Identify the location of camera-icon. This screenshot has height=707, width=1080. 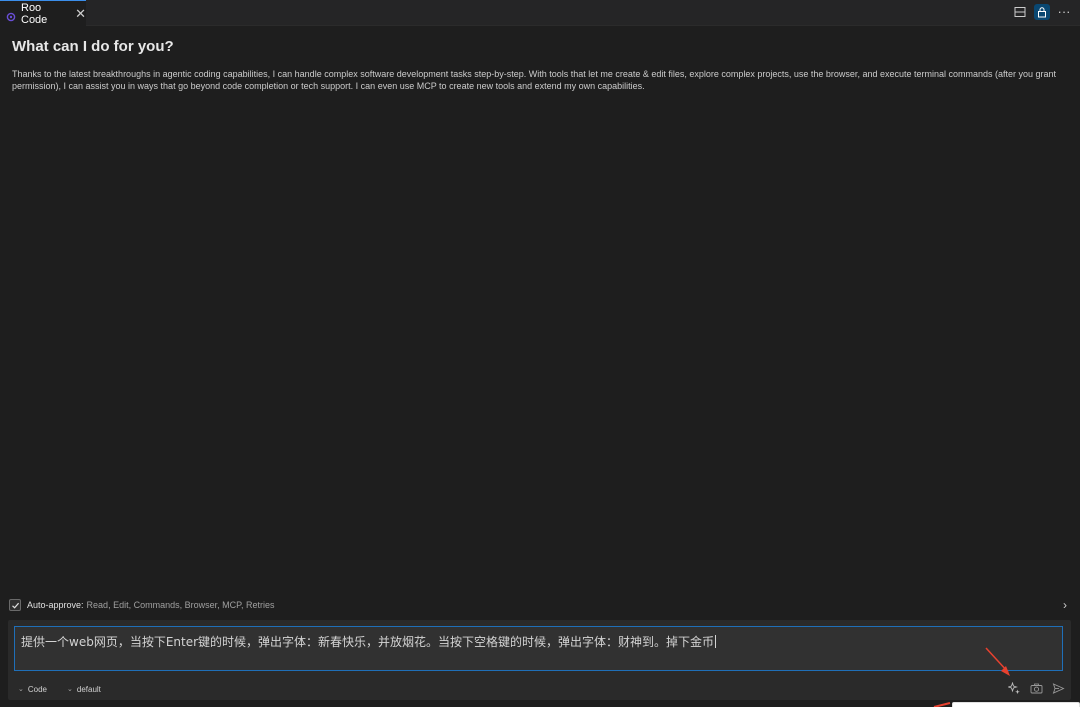
(1036, 688).